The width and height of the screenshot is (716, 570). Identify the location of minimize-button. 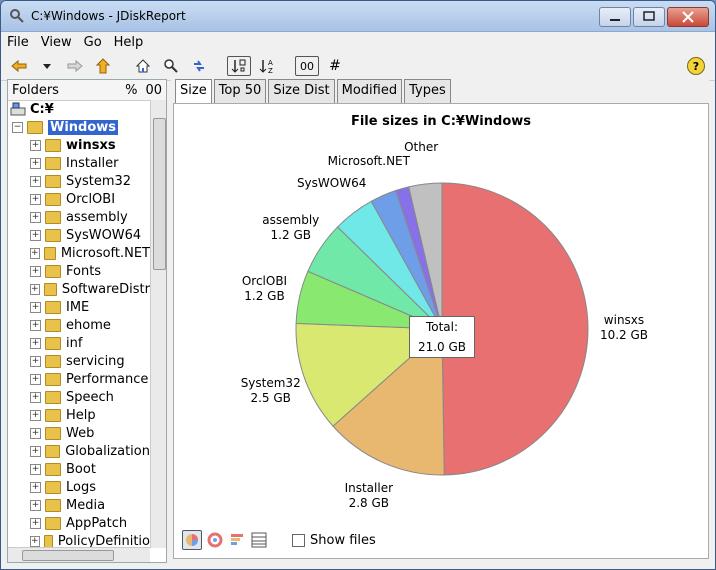
(615, 17).